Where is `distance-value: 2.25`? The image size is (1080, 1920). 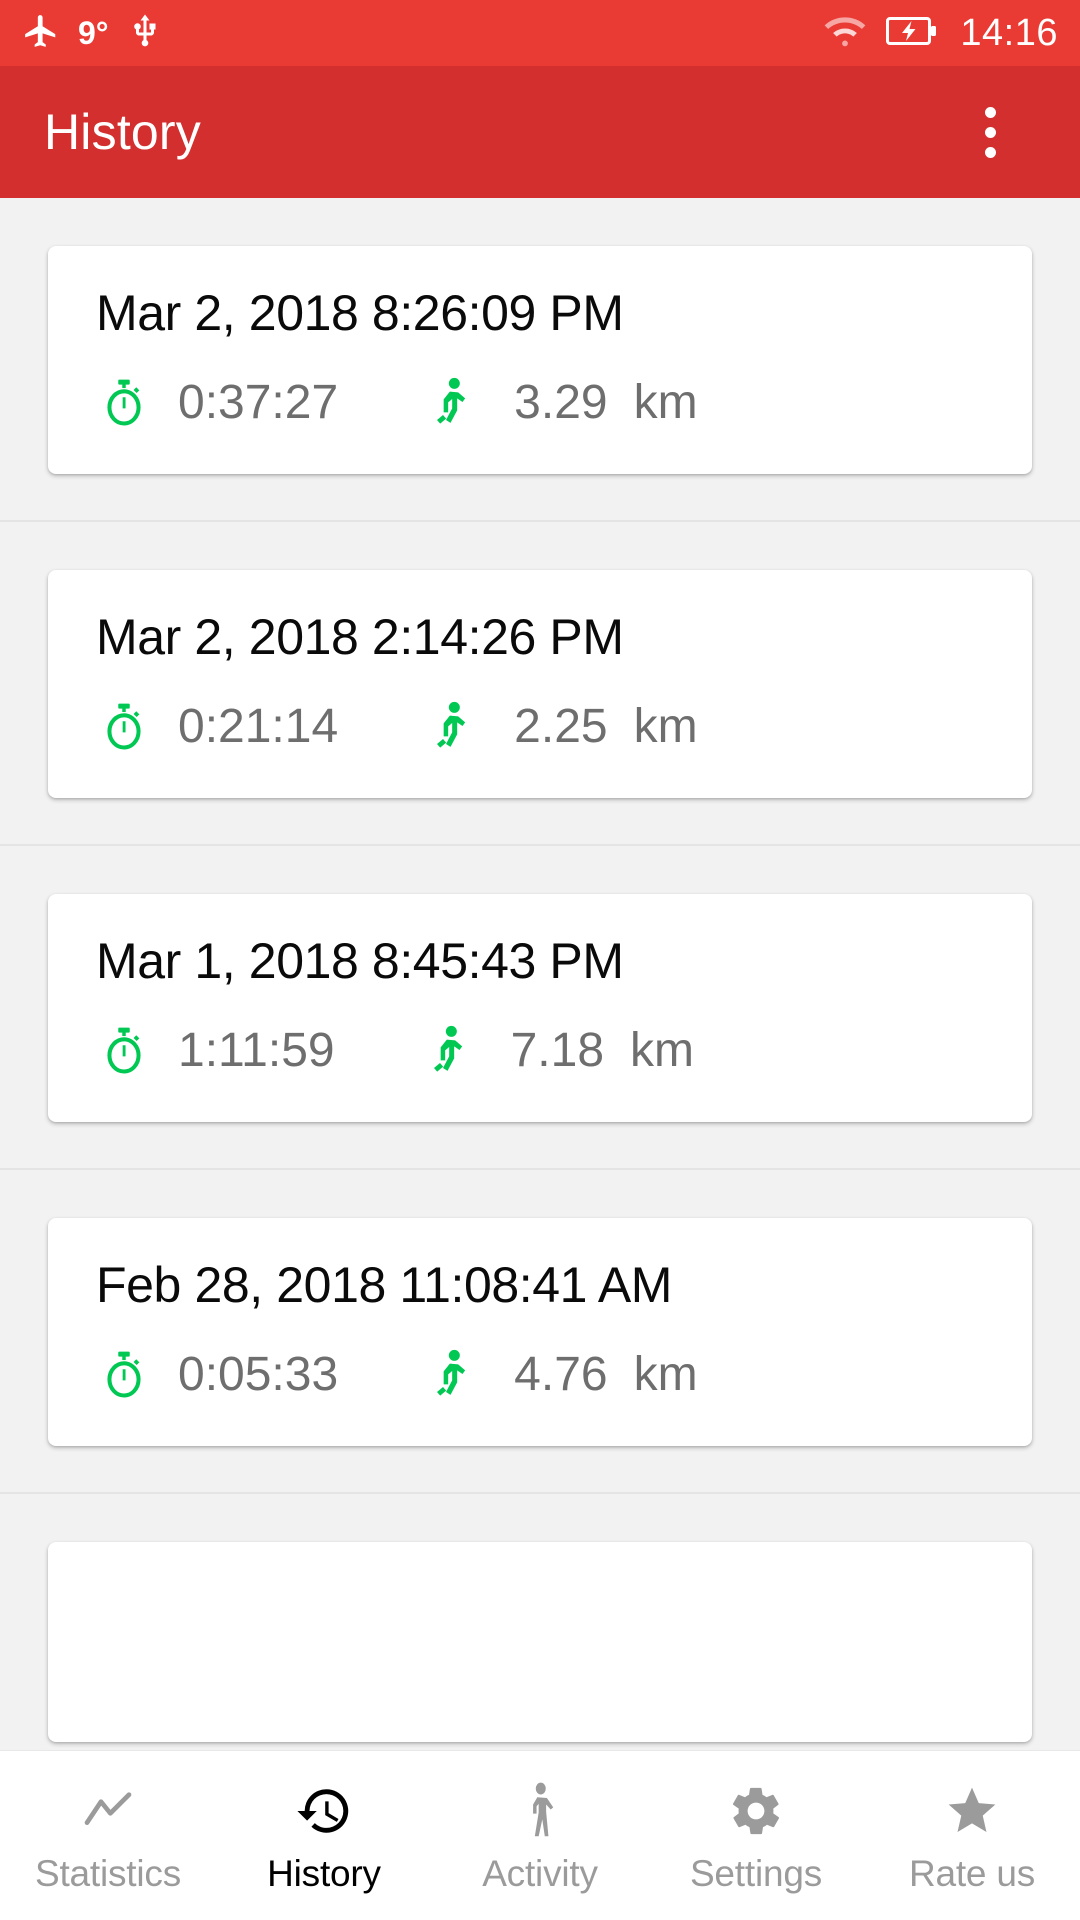
distance-value: 2.25 is located at coordinates (561, 726).